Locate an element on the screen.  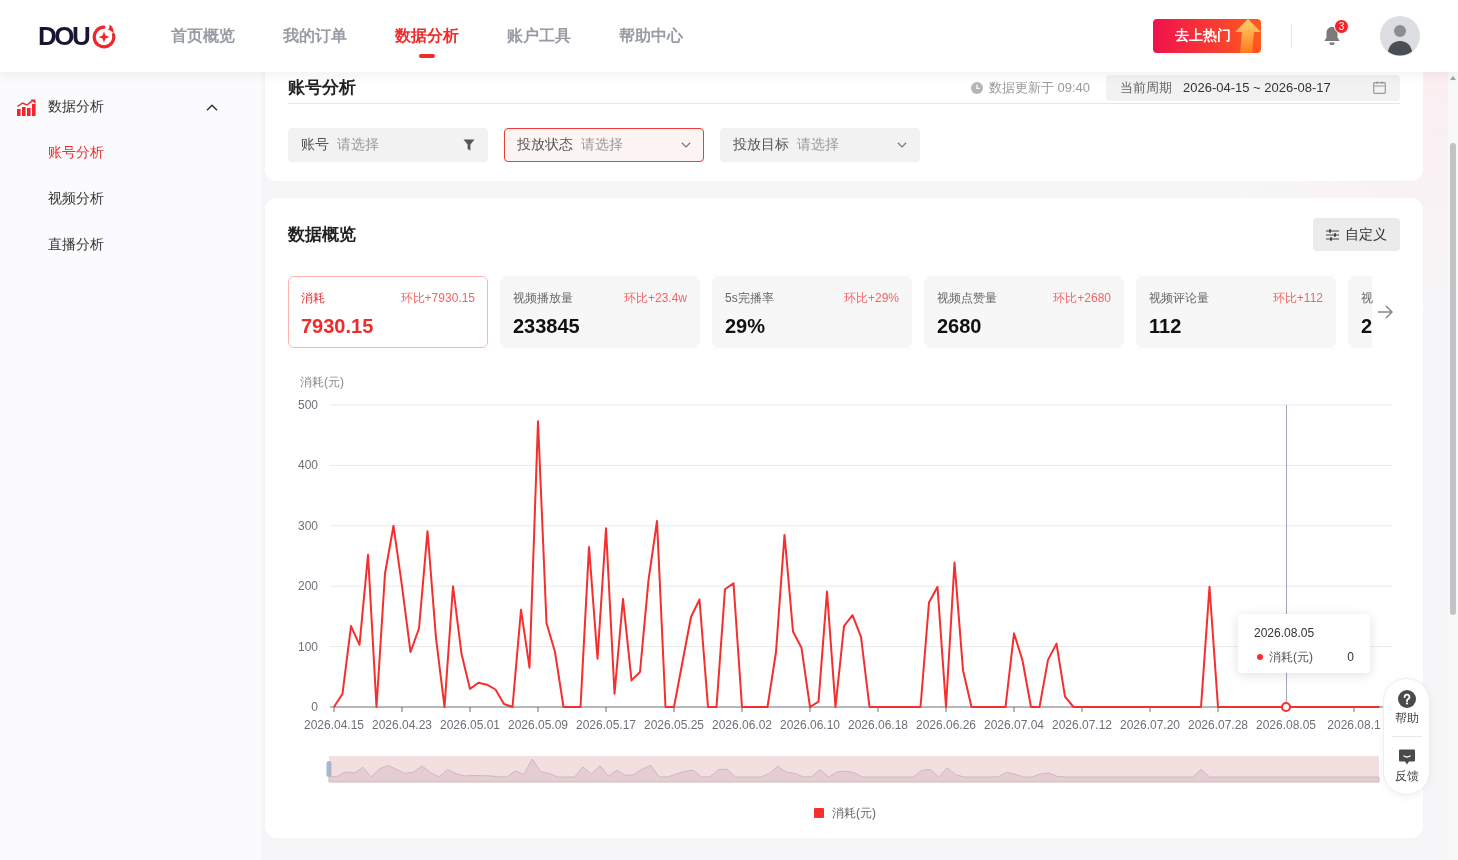
axis-label: 2026.06.26 is located at coordinates (946, 725).